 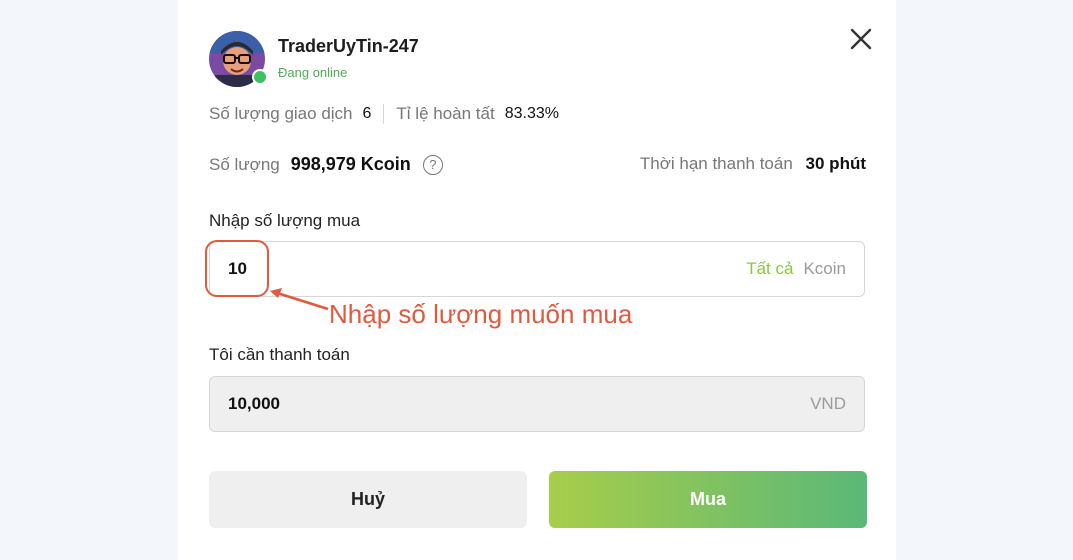 What do you see at coordinates (432, 164) in the screenshot?
I see `help-icon: ?` at bounding box center [432, 164].